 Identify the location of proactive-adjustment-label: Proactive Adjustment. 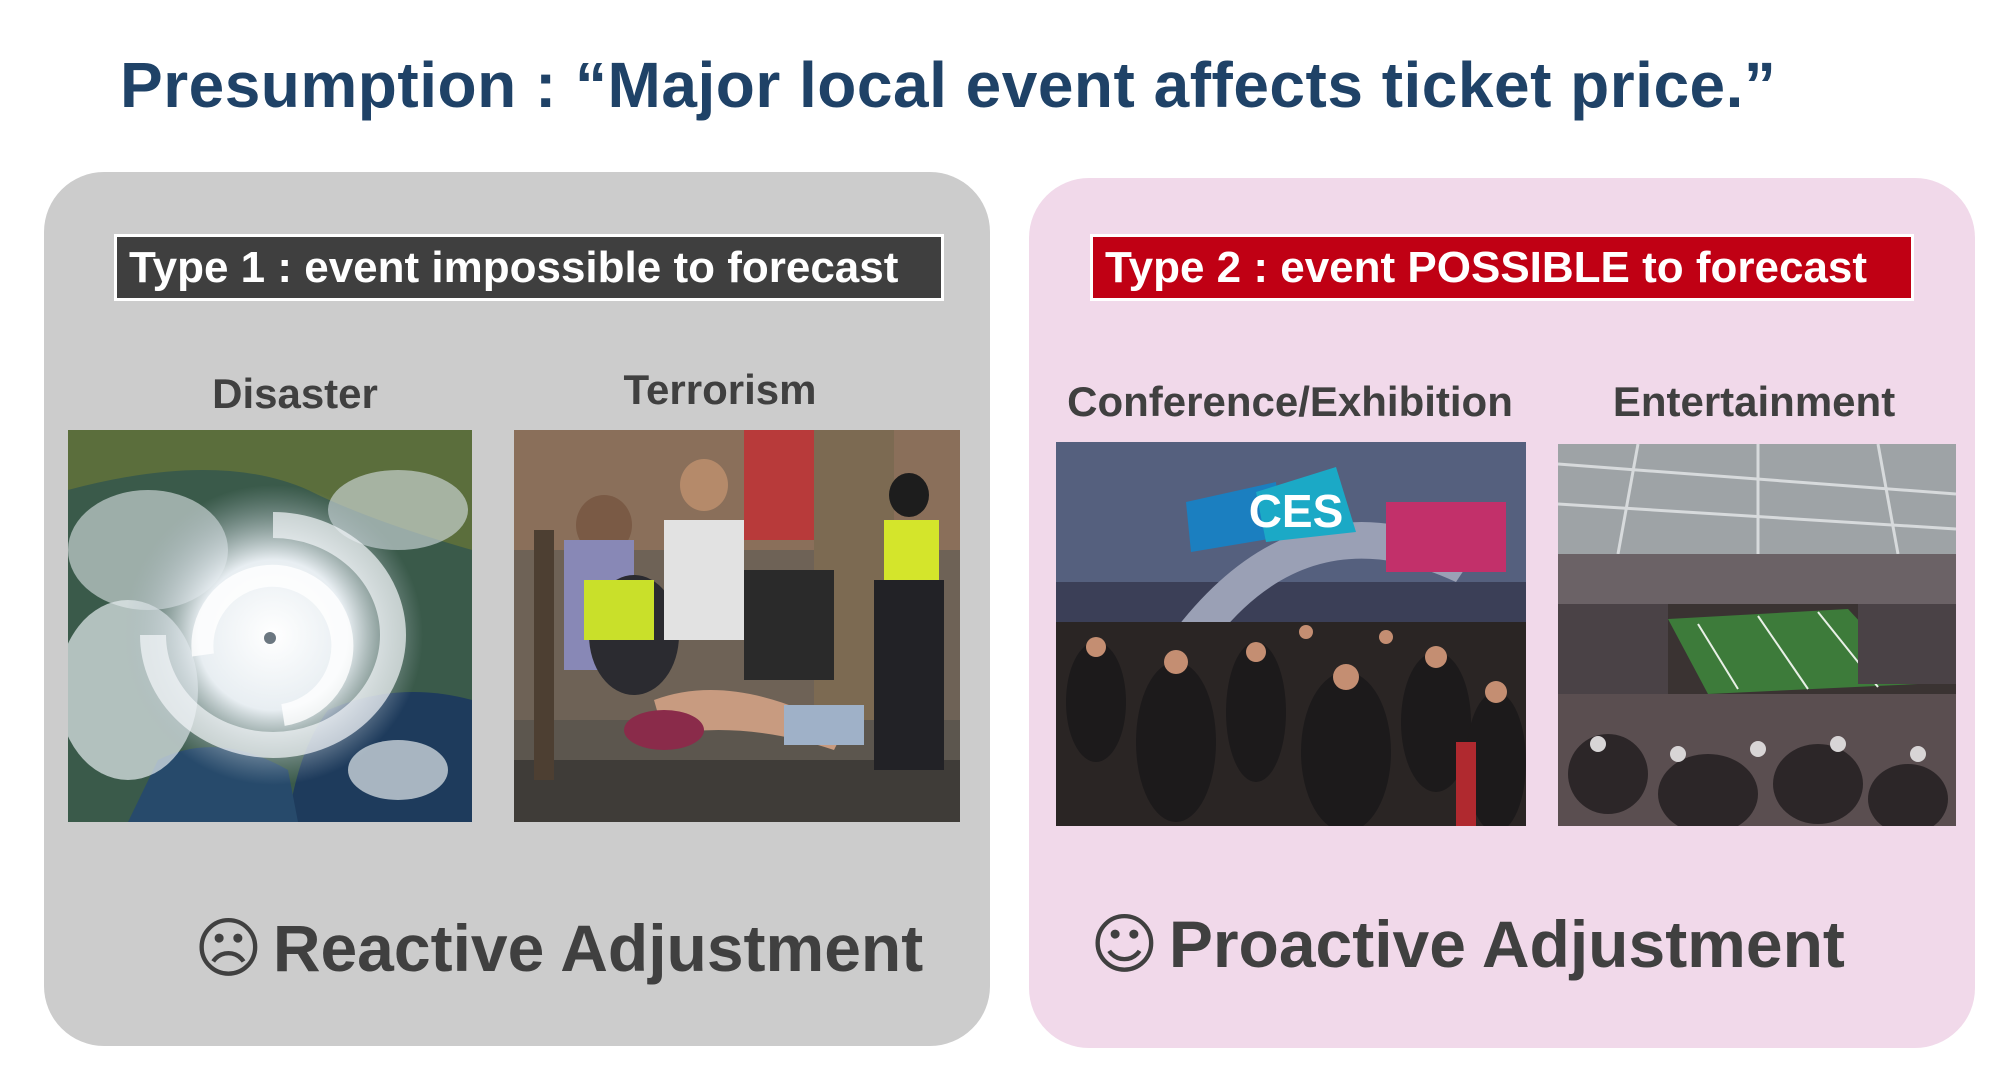
(1506, 944).